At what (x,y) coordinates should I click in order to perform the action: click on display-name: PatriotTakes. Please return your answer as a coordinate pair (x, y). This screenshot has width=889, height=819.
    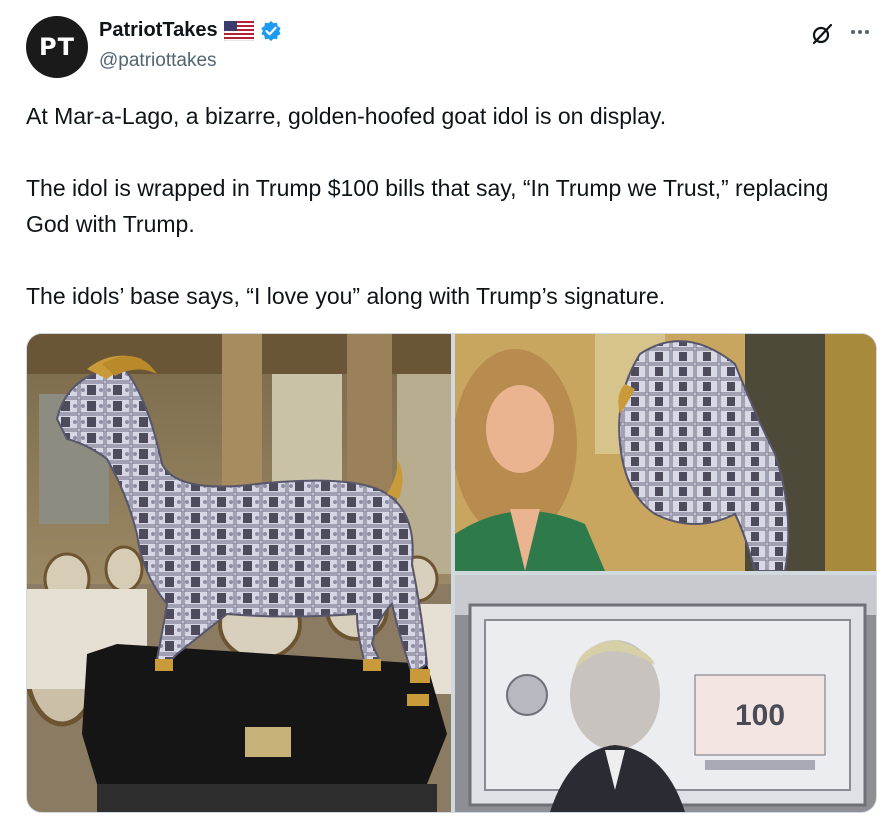
    Looking at the image, I should click on (158, 30).